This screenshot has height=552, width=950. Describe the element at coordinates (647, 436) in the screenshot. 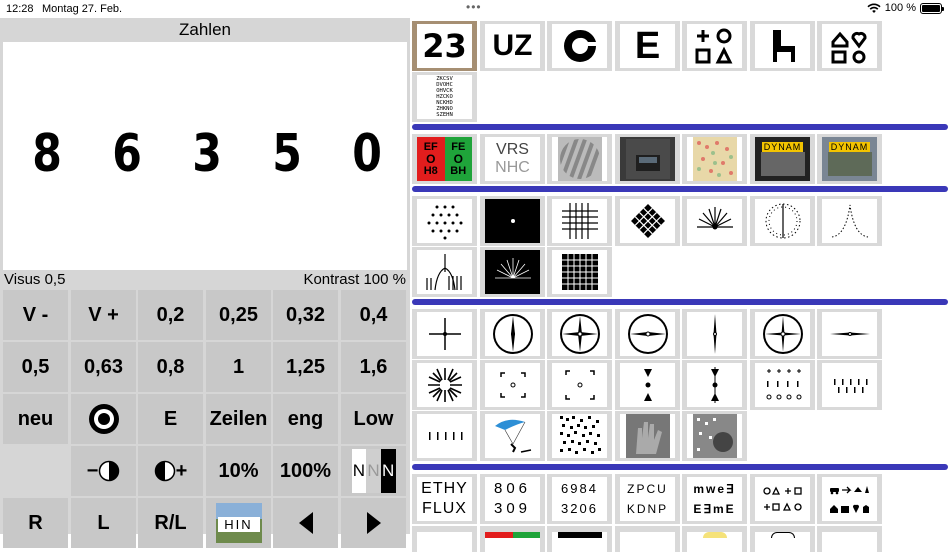

I see `tile-noise-hand` at that location.